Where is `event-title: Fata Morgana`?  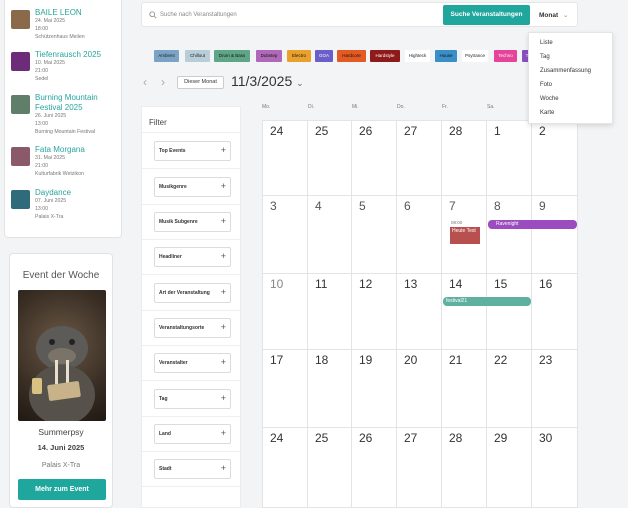
event-title: Fata Morgana is located at coordinates (81, 150).